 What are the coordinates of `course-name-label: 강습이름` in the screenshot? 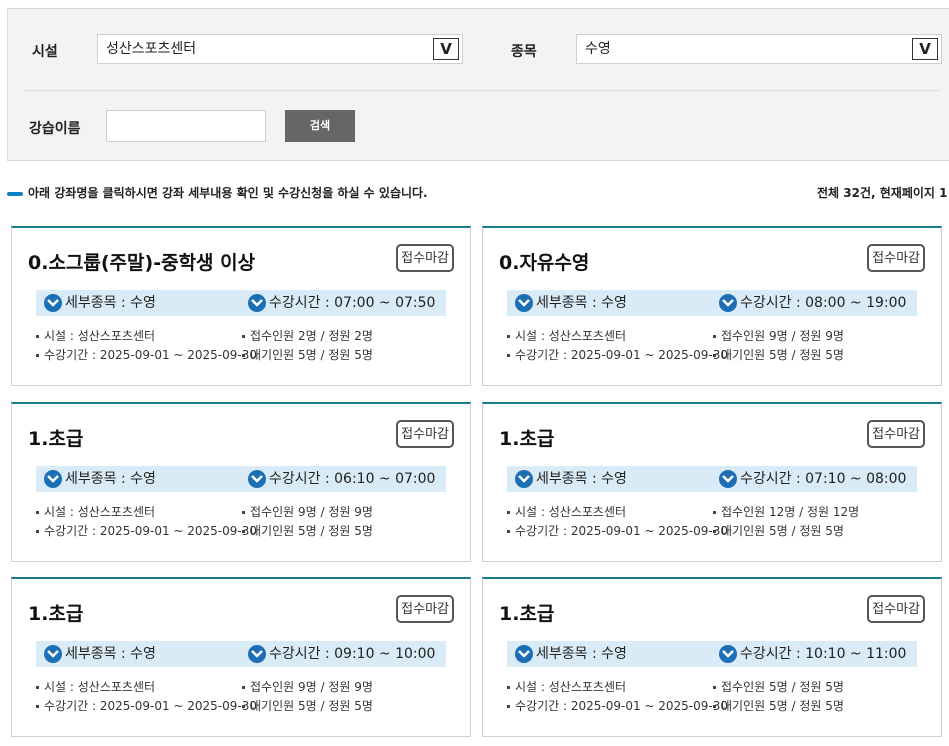 It's located at (55, 129).